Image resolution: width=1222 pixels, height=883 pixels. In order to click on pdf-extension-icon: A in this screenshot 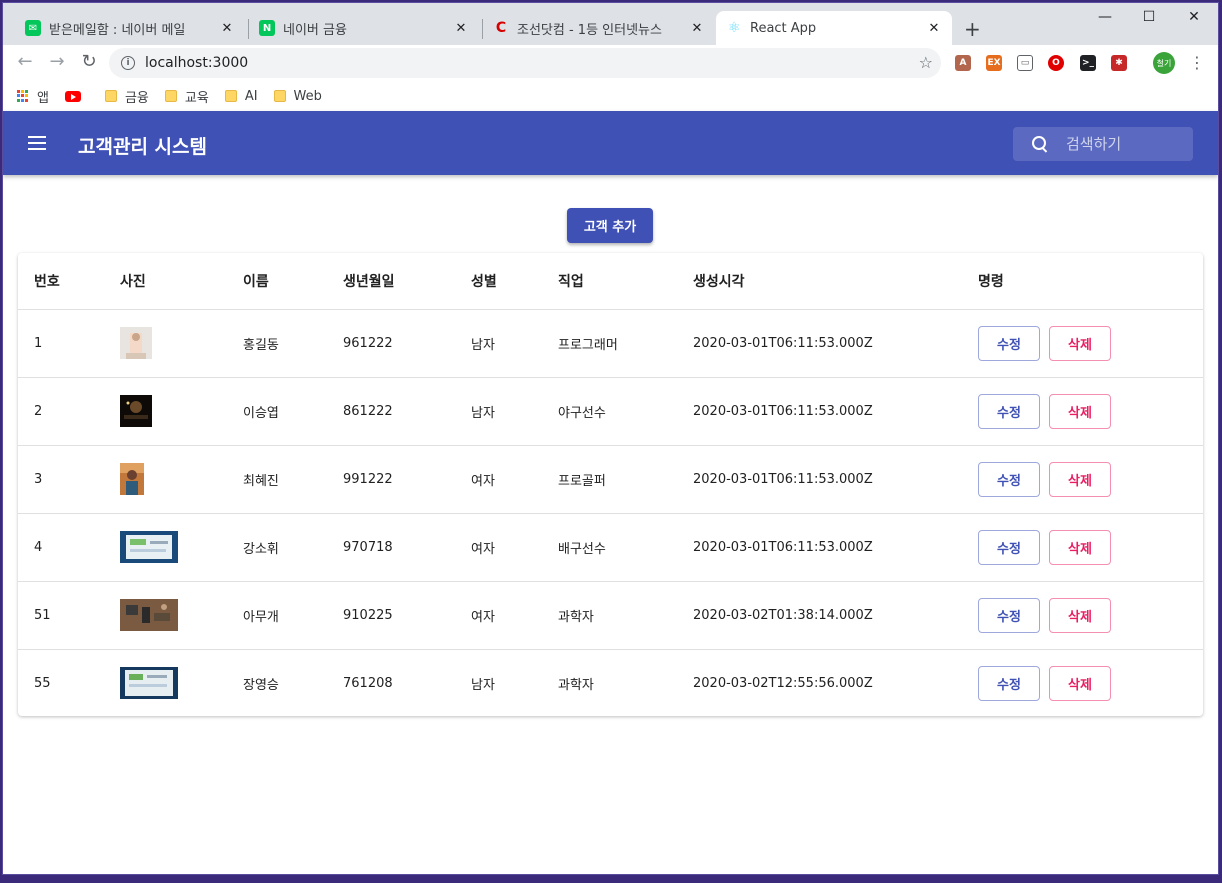, I will do `click(963, 63)`.